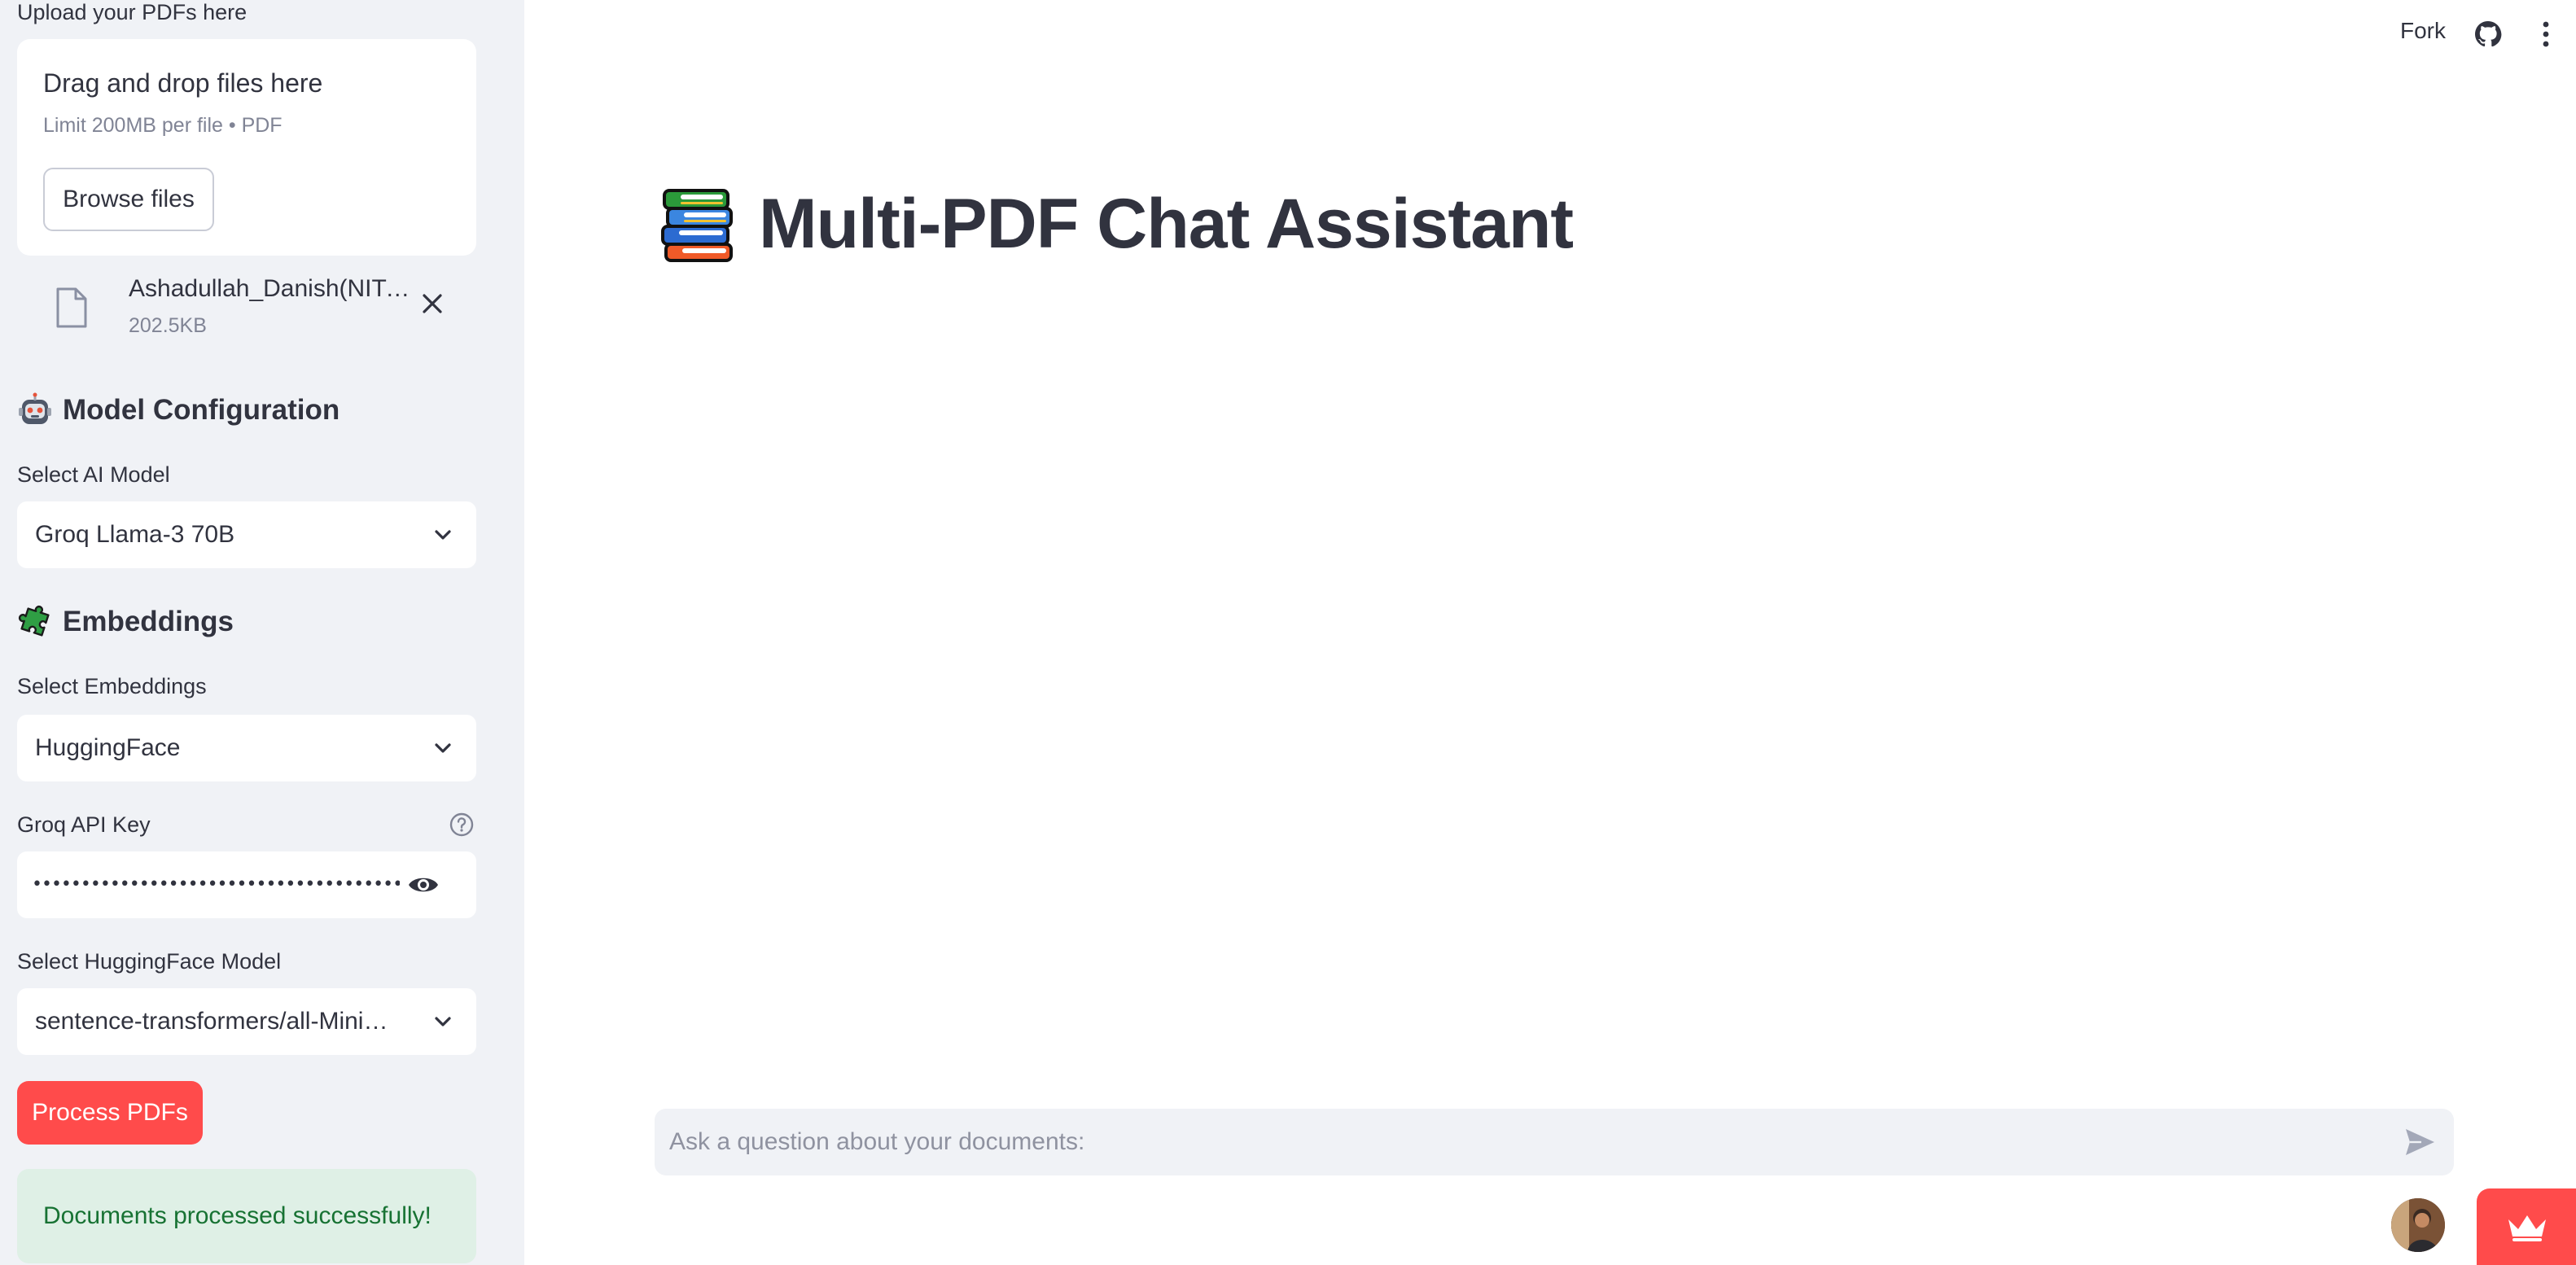 The width and height of the screenshot is (2576, 1265). What do you see at coordinates (135, 534) in the screenshot?
I see `ai-model-value: Groq Llama-3 70B` at bounding box center [135, 534].